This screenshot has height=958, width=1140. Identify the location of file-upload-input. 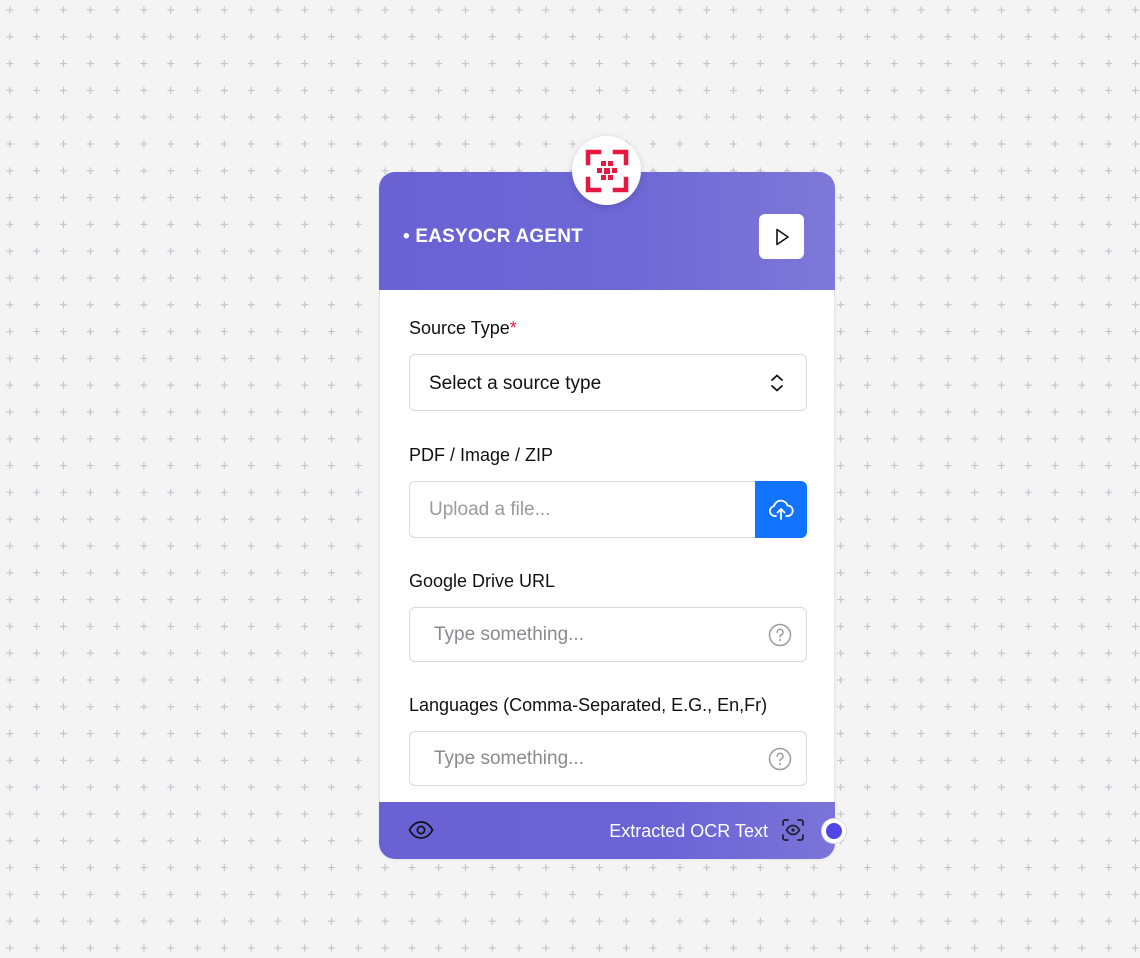
(582, 509).